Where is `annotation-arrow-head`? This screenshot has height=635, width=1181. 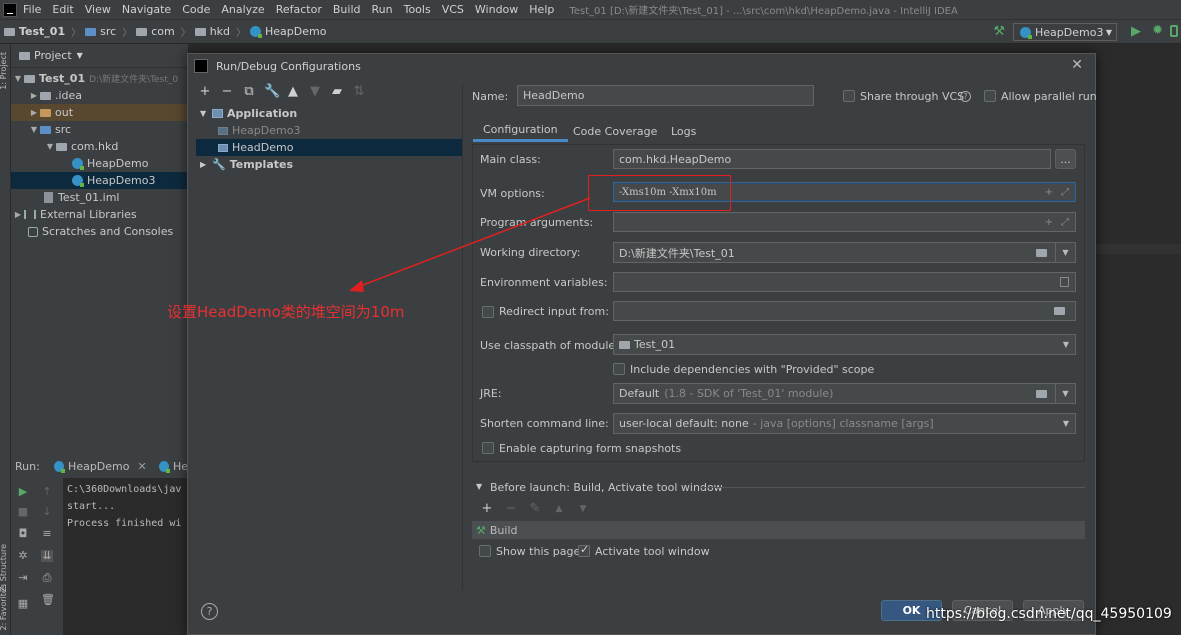
annotation-arrow-head is located at coordinates (356, 286).